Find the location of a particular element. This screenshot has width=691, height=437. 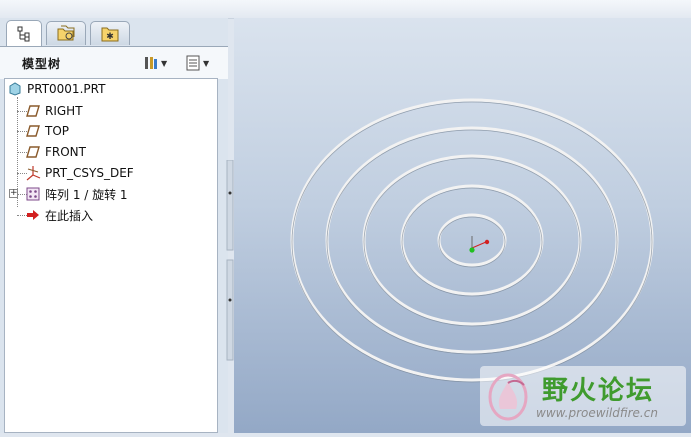

show-options-button: ▼ is located at coordinates (197, 63).